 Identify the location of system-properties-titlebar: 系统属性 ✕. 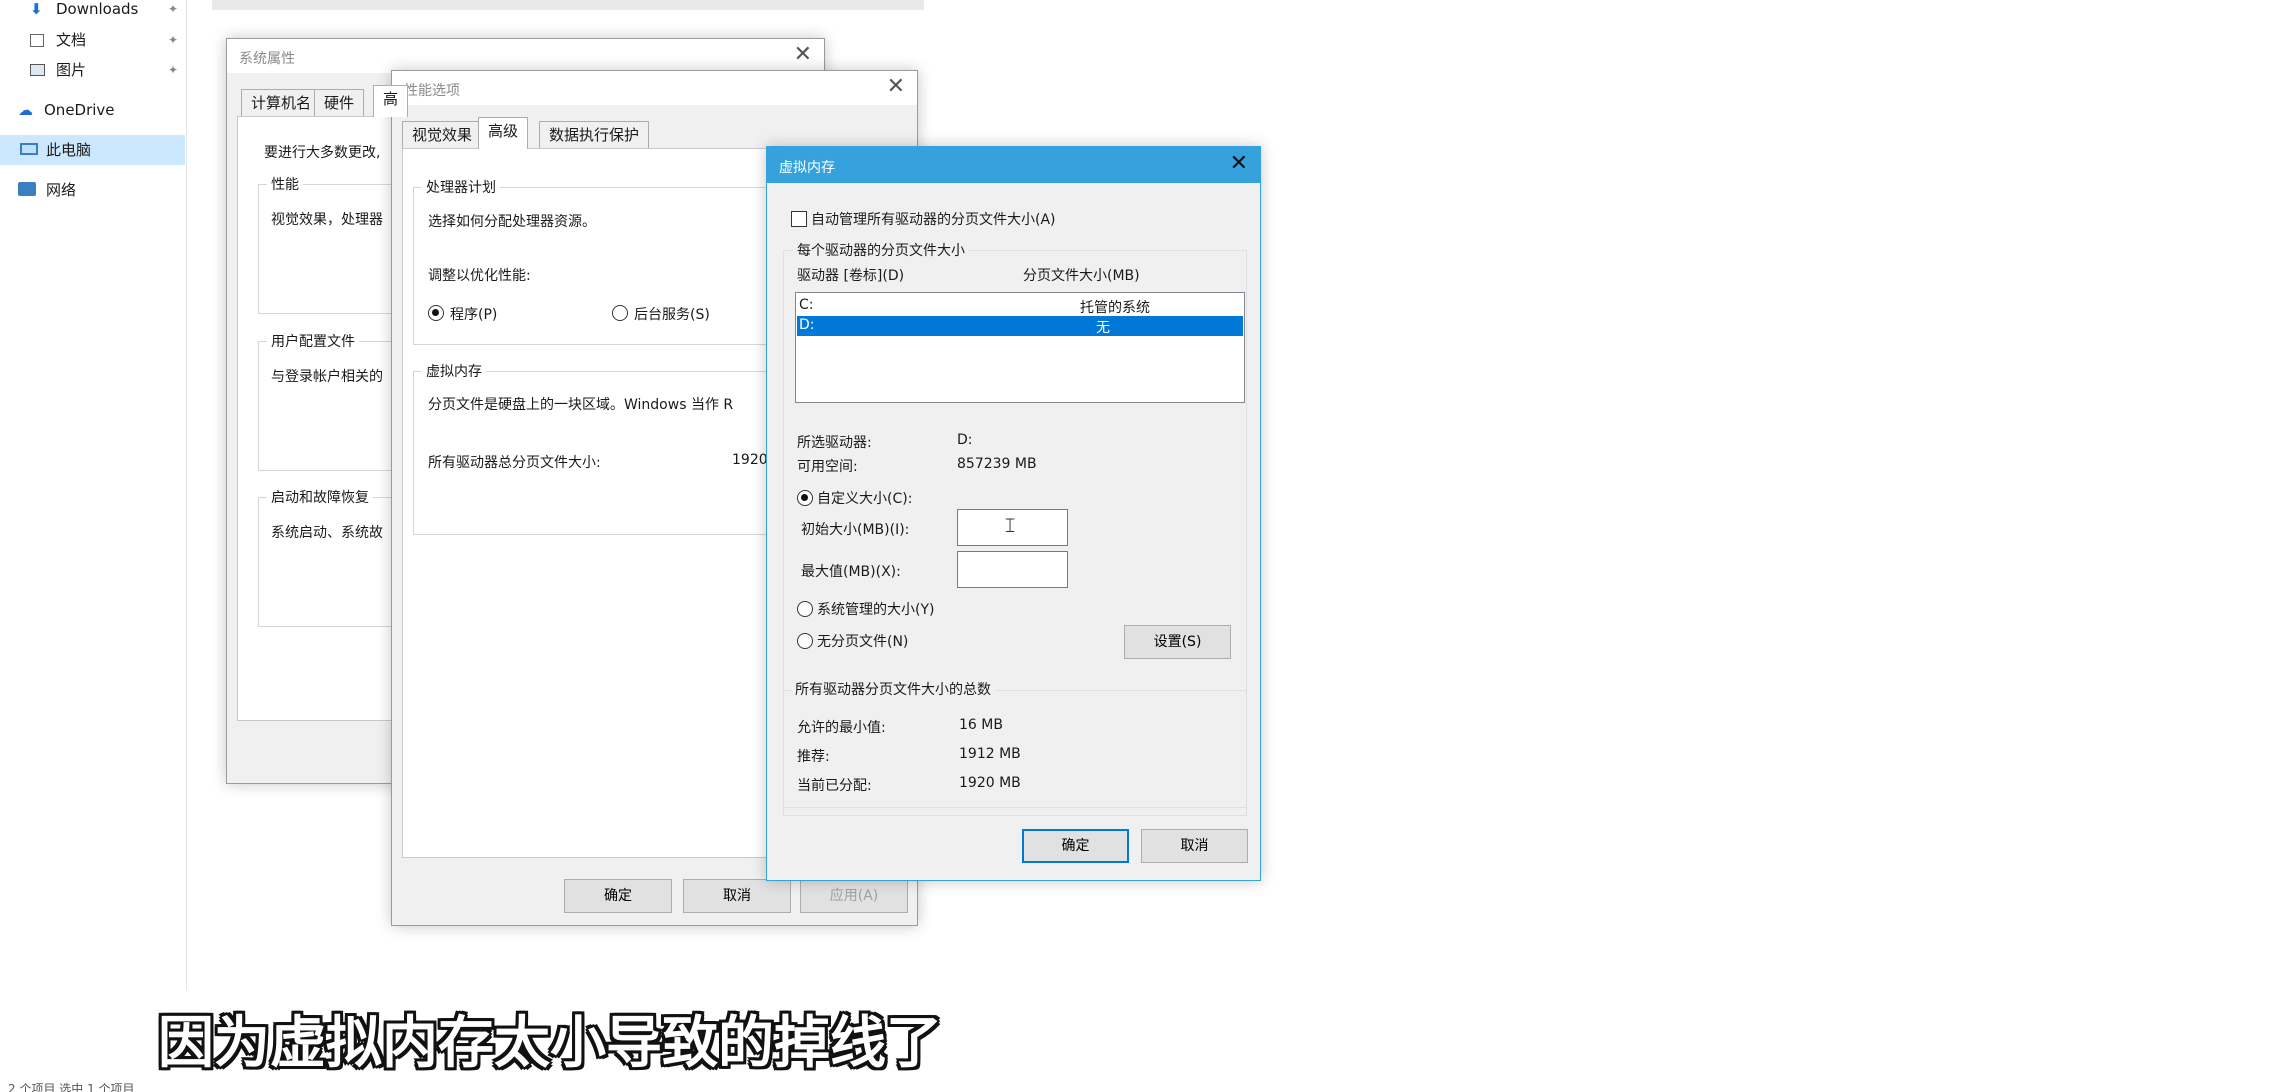
(525, 56).